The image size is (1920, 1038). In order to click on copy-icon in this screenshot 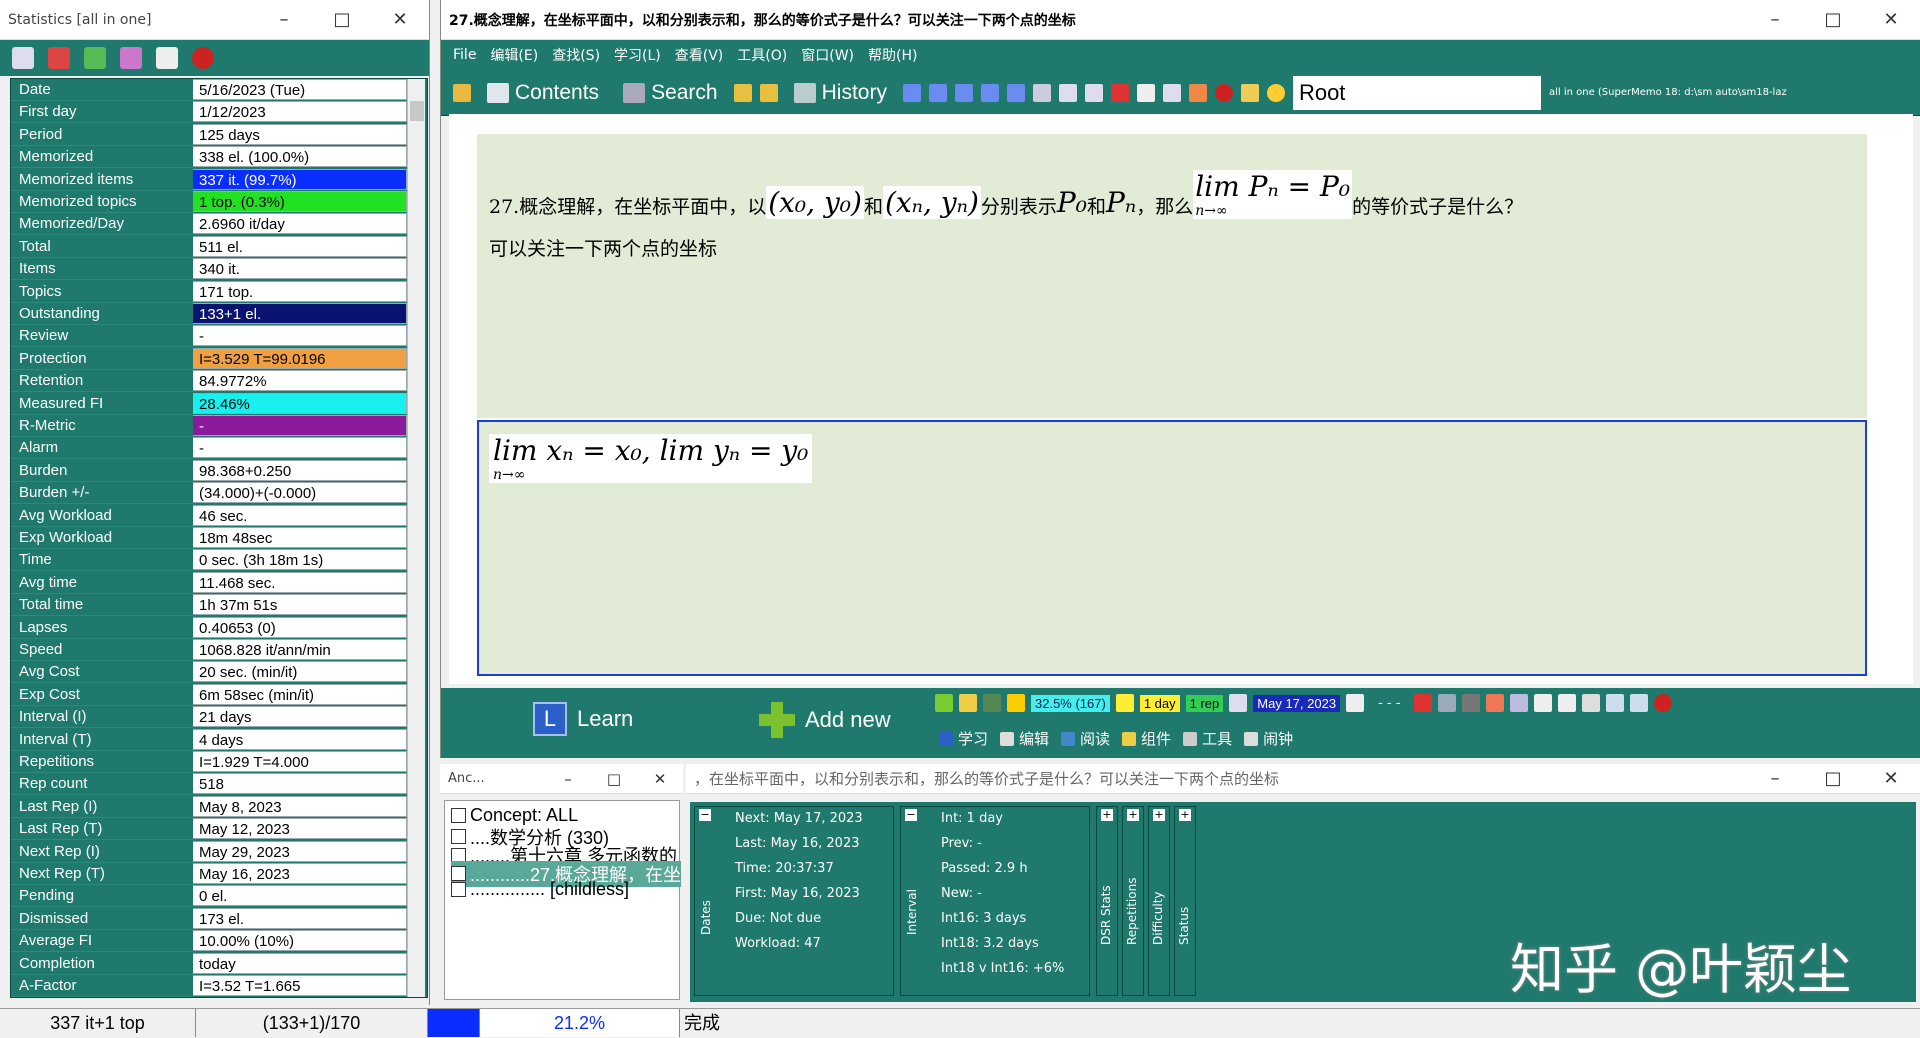, I will do `click(1543, 703)`.